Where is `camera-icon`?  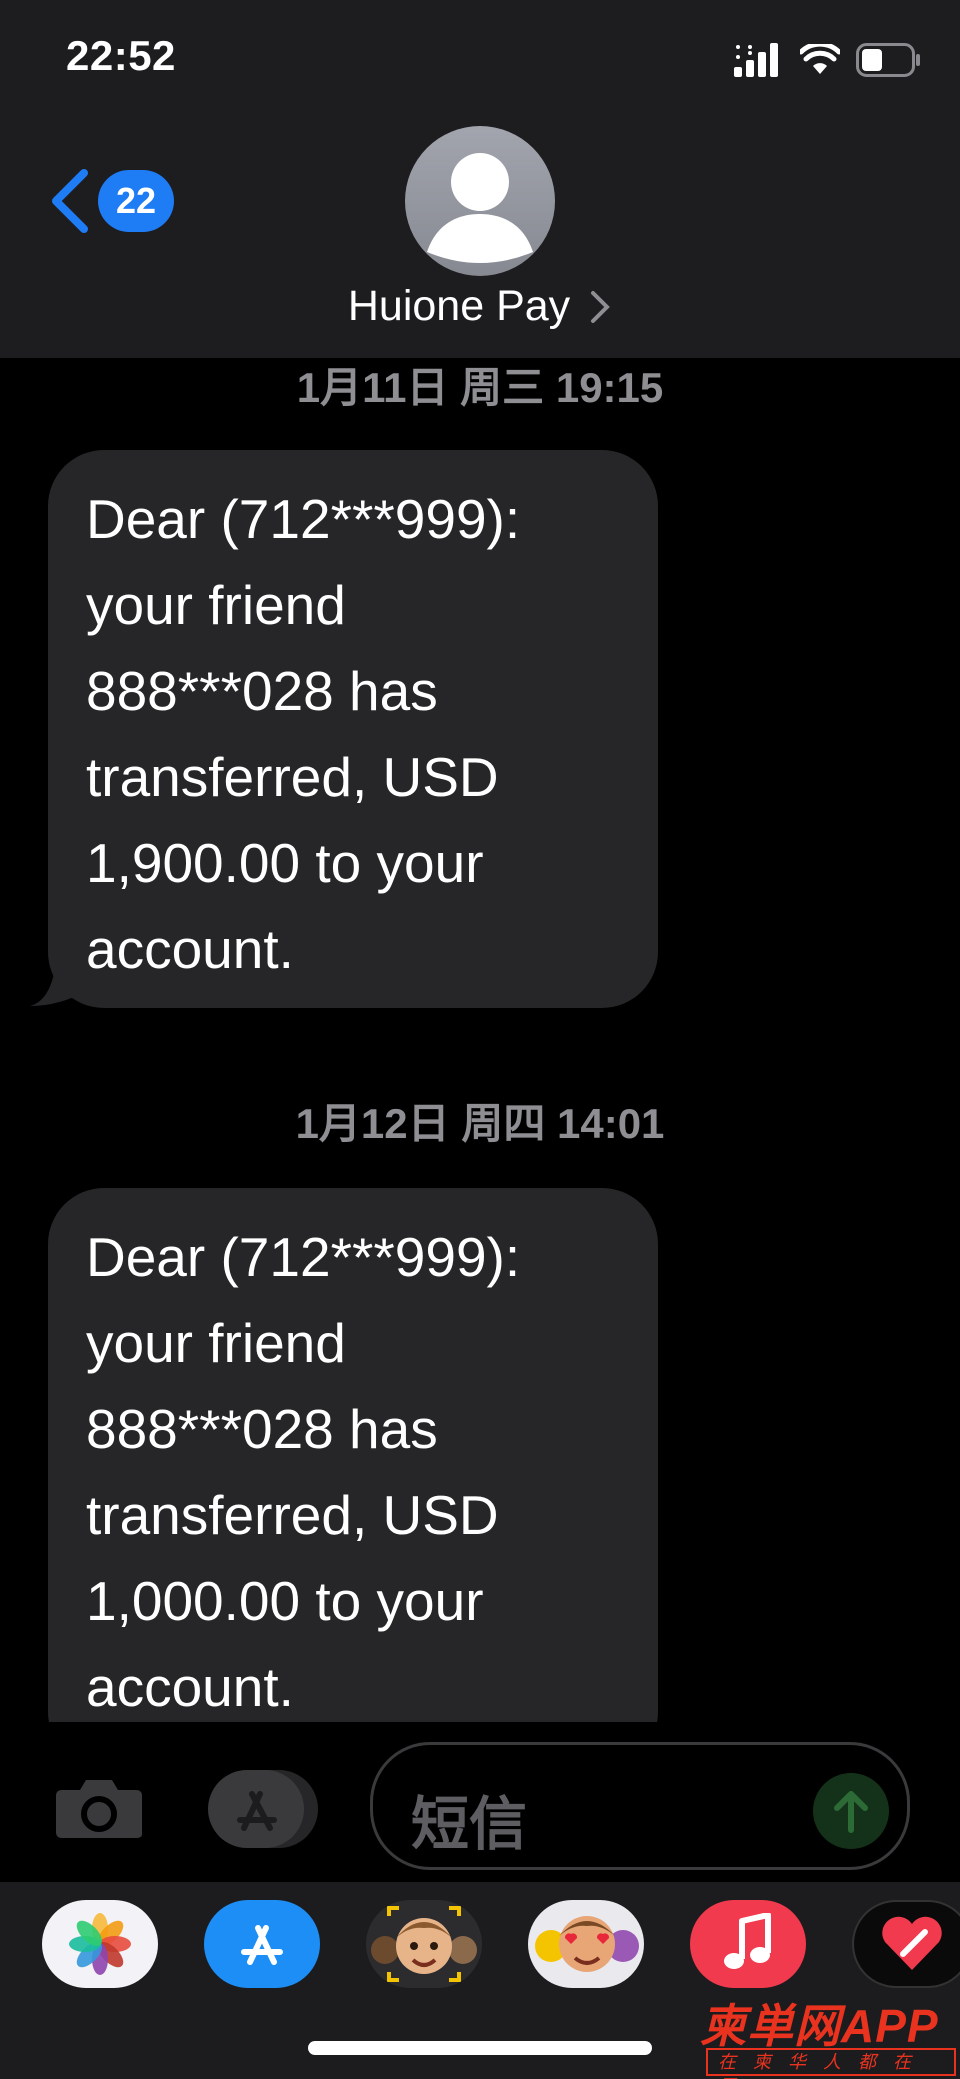
camera-icon is located at coordinates (99, 1808).